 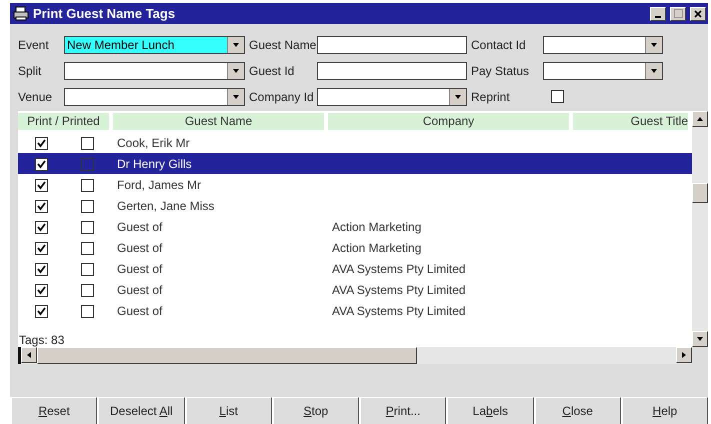 I want to click on table-row: Ford, James Mr, so click(x=355, y=184).